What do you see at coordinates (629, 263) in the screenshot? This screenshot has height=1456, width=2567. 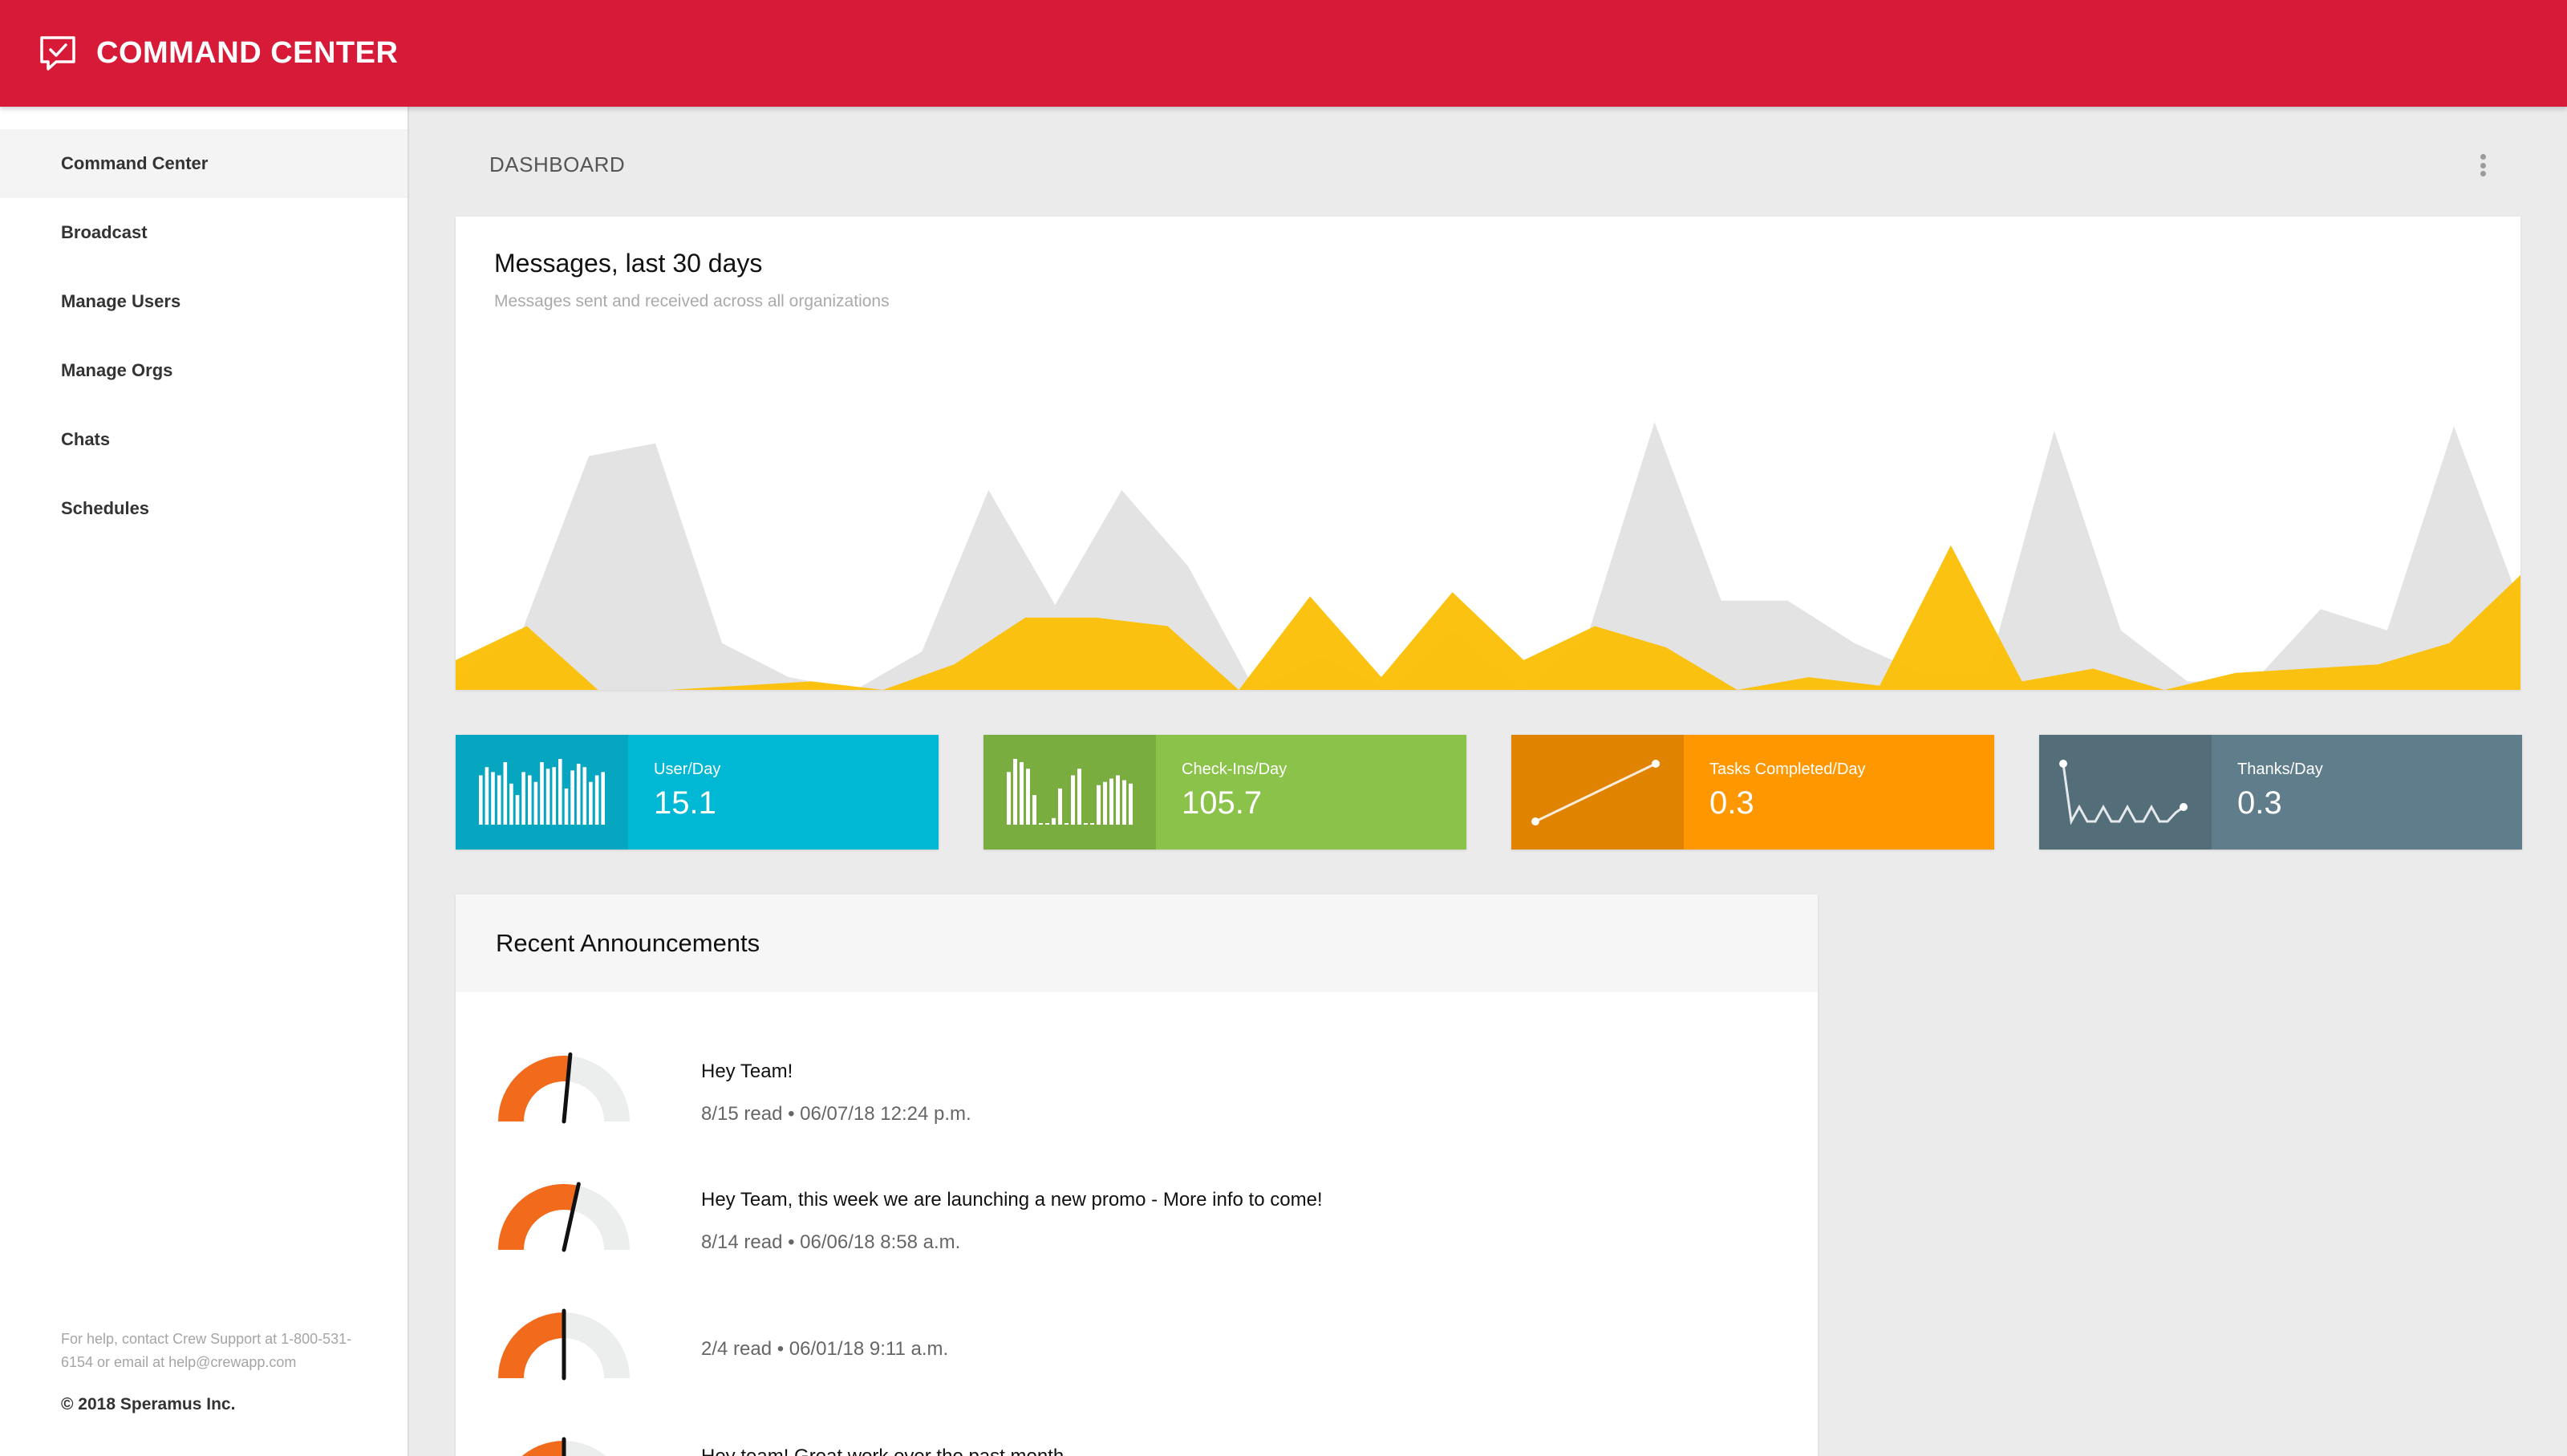 I see `chart-title: Messages, last 30 days` at bounding box center [629, 263].